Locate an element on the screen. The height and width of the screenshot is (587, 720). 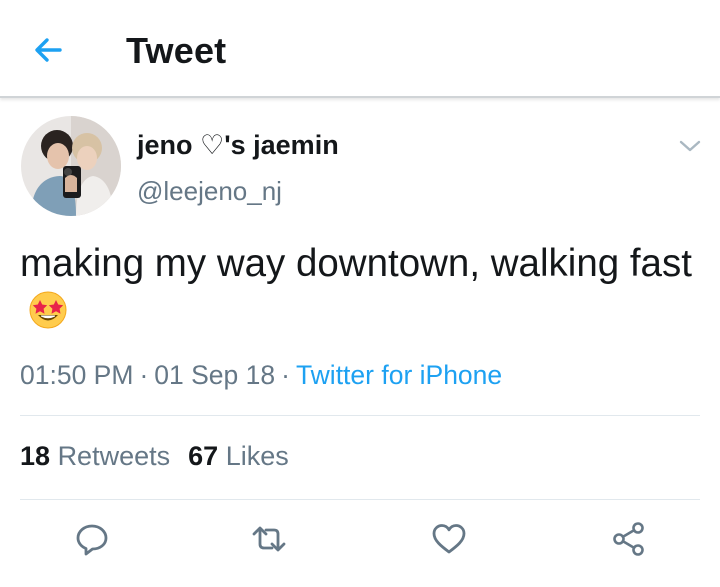
retweets-stat: 18 Retweets is located at coordinates (95, 456).